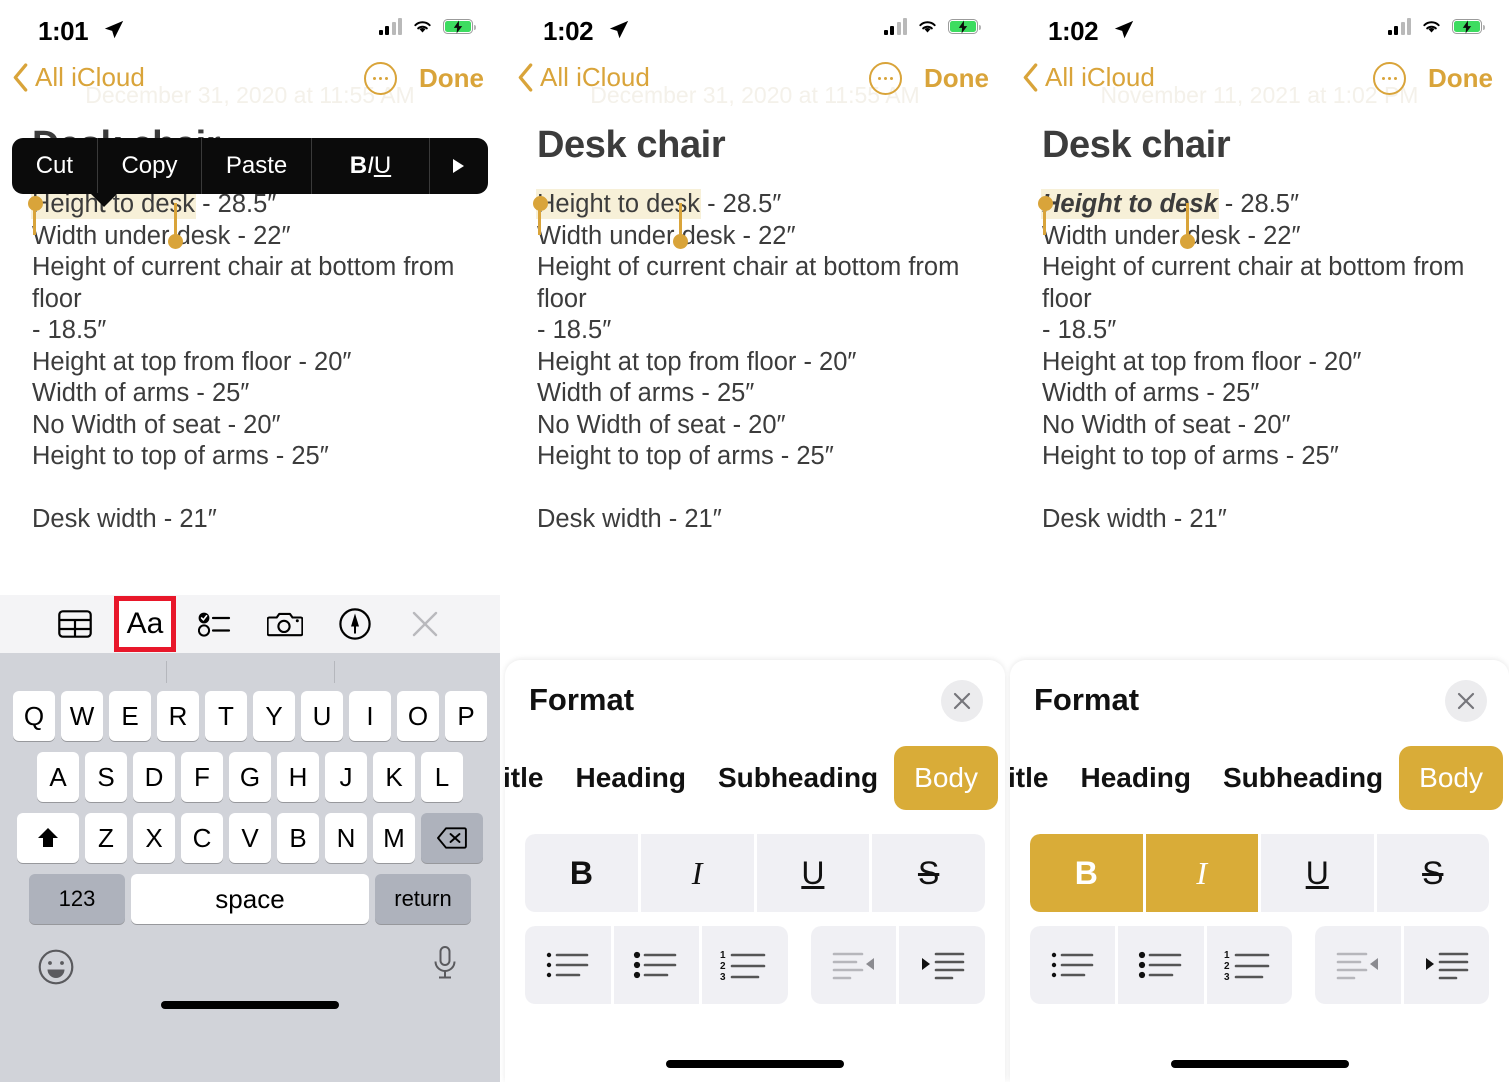 The height and width of the screenshot is (1082, 1509). I want to click on paste-button: Paste, so click(257, 166).